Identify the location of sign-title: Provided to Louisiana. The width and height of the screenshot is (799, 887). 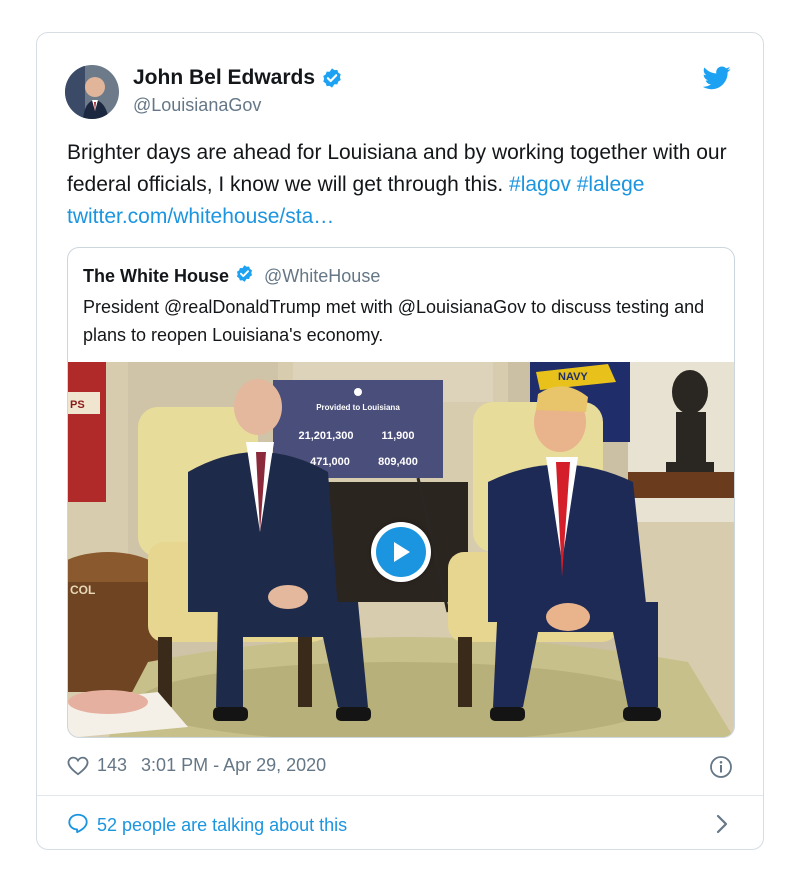
(358, 407).